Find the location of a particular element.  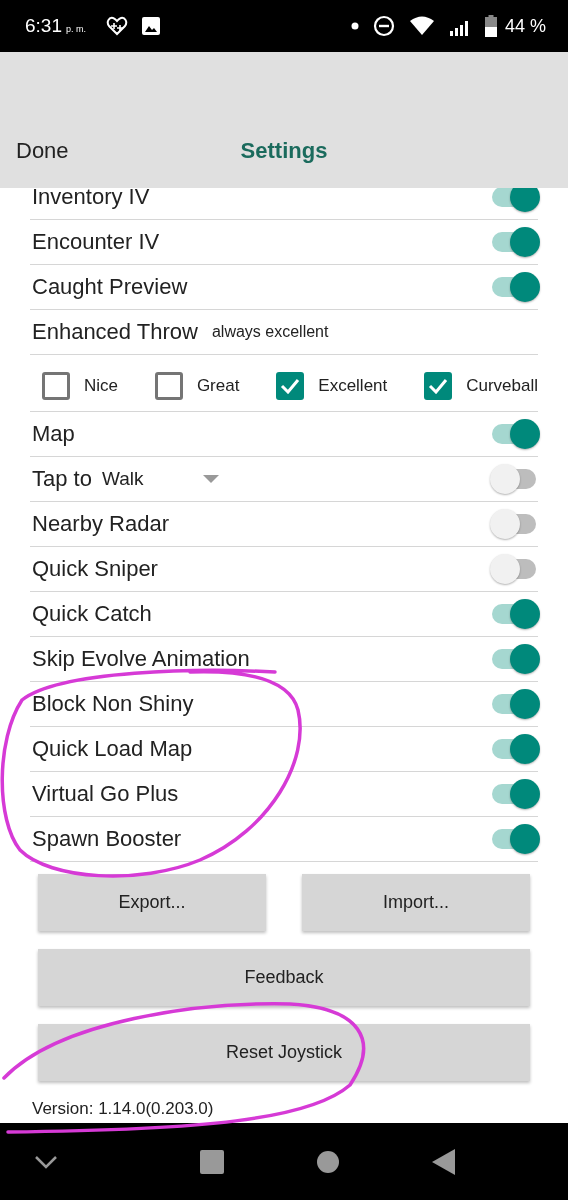

checkbox-label: Nice is located at coordinates (101, 386).